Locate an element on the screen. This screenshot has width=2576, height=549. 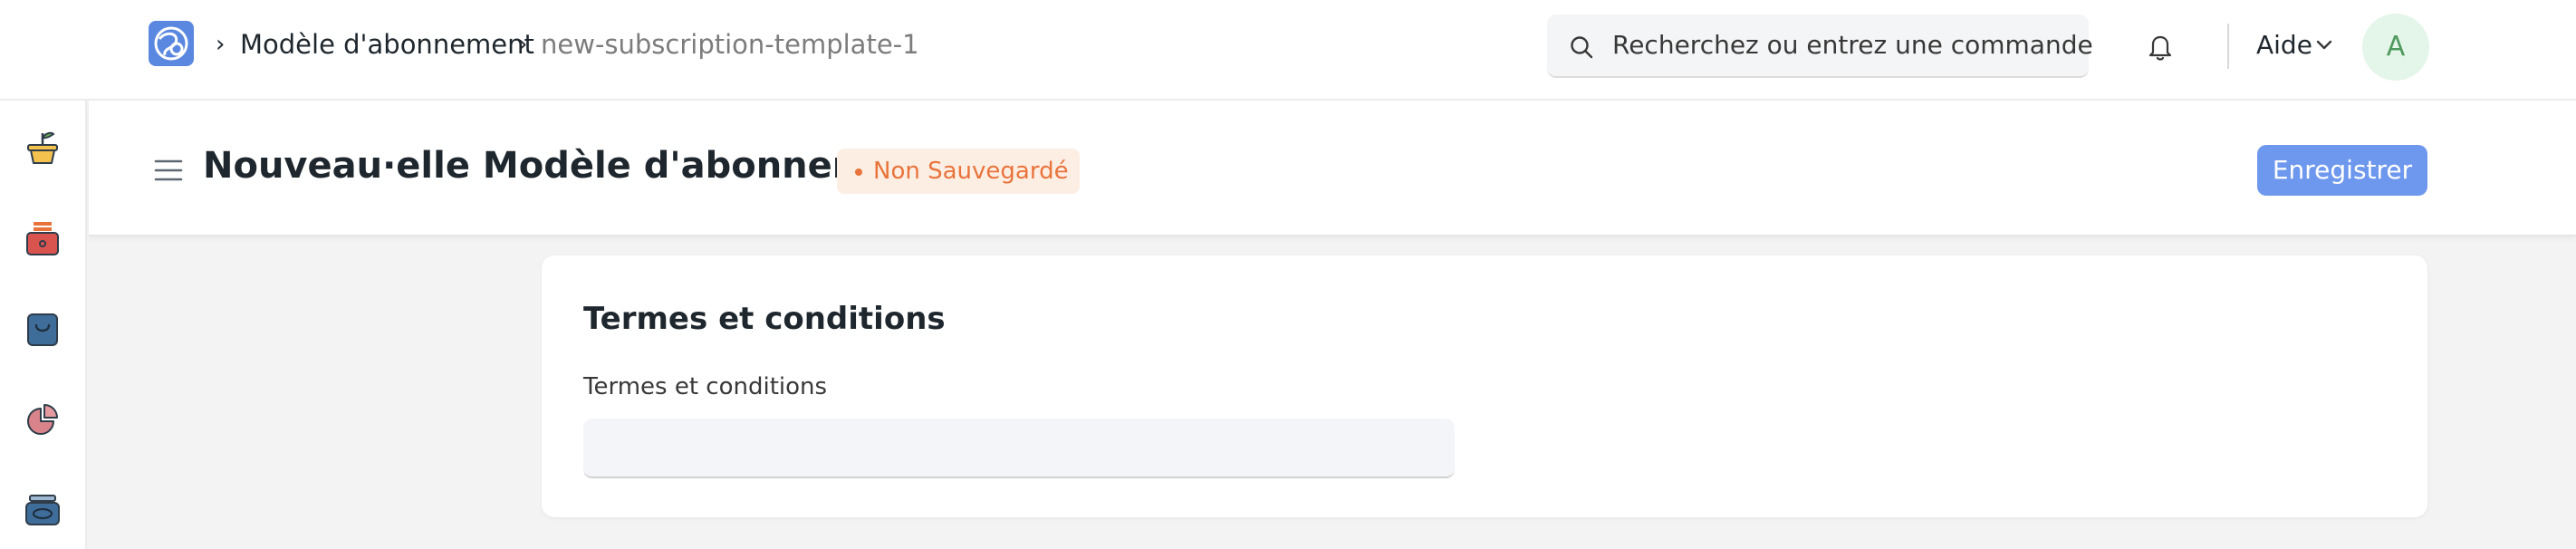
status-dot-icon is located at coordinates (858, 172).